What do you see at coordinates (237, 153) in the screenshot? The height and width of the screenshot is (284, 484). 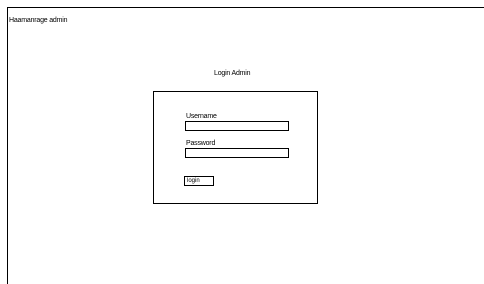 I see `password-input` at bounding box center [237, 153].